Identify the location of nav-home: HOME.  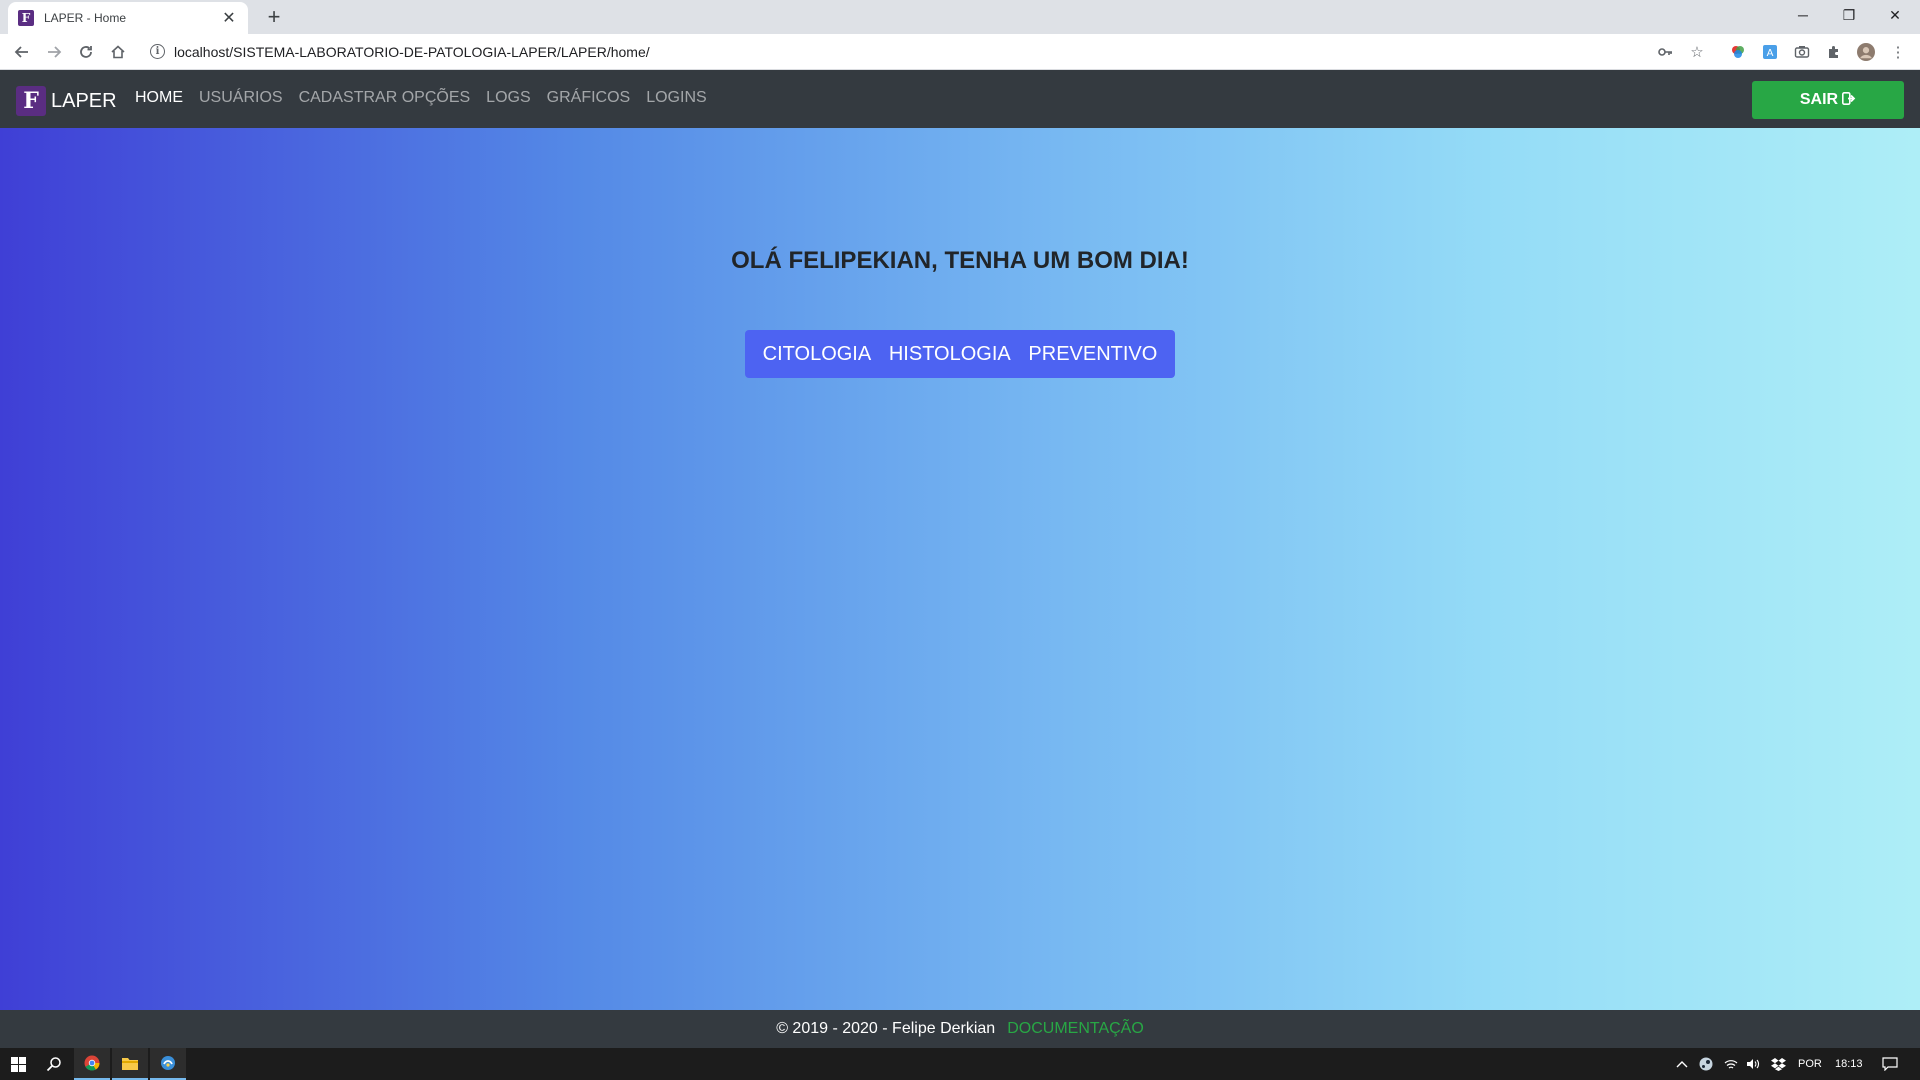
(159, 98).